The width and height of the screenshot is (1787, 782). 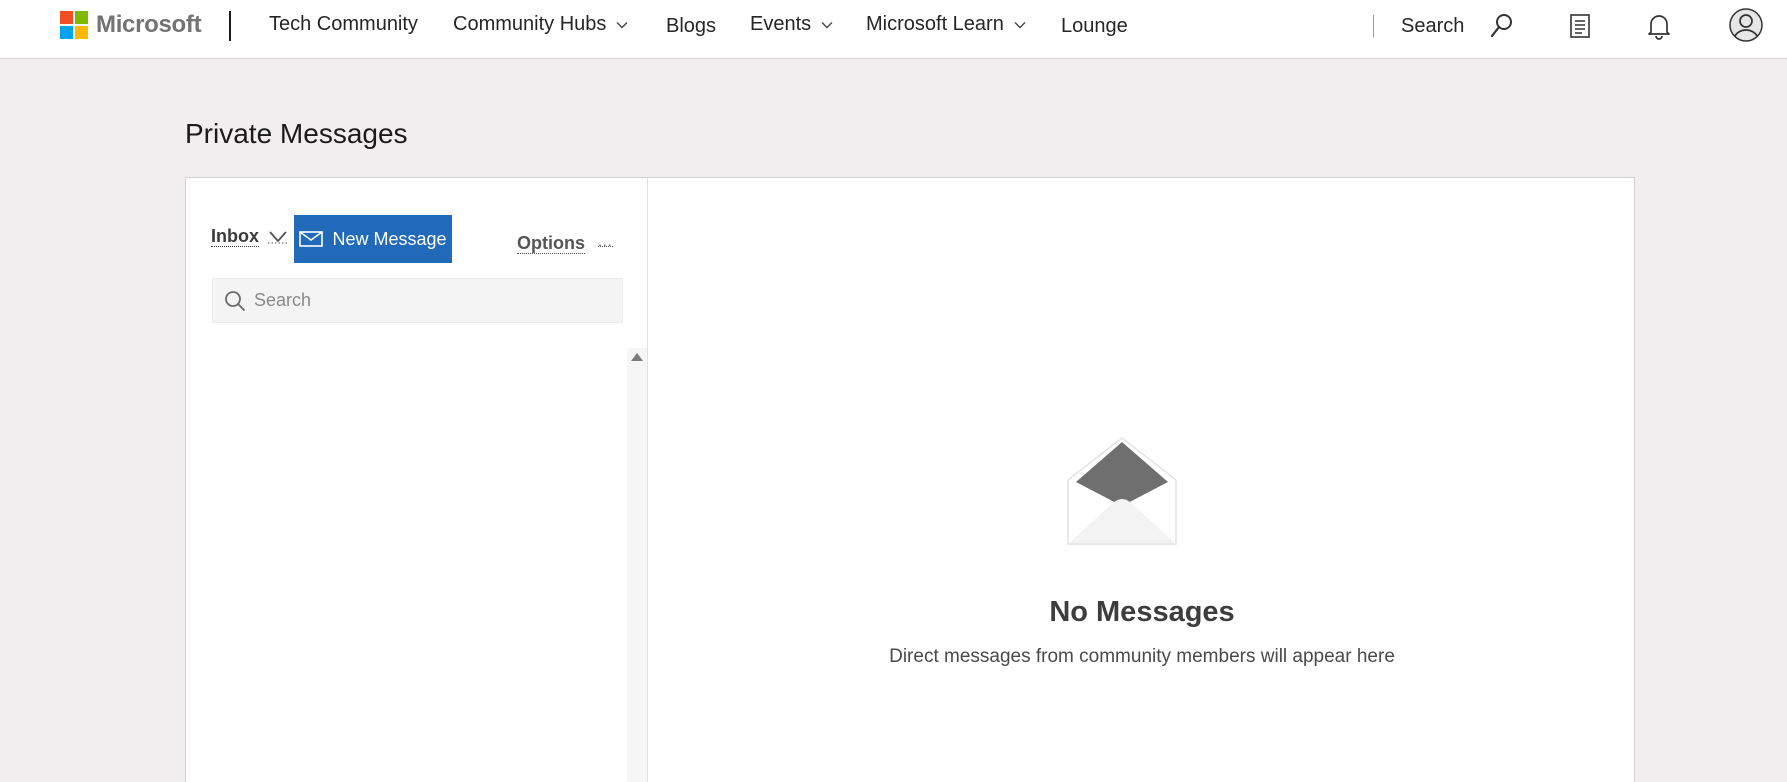 I want to click on microsoft-logo: Microsoft, so click(x=131, y=25).